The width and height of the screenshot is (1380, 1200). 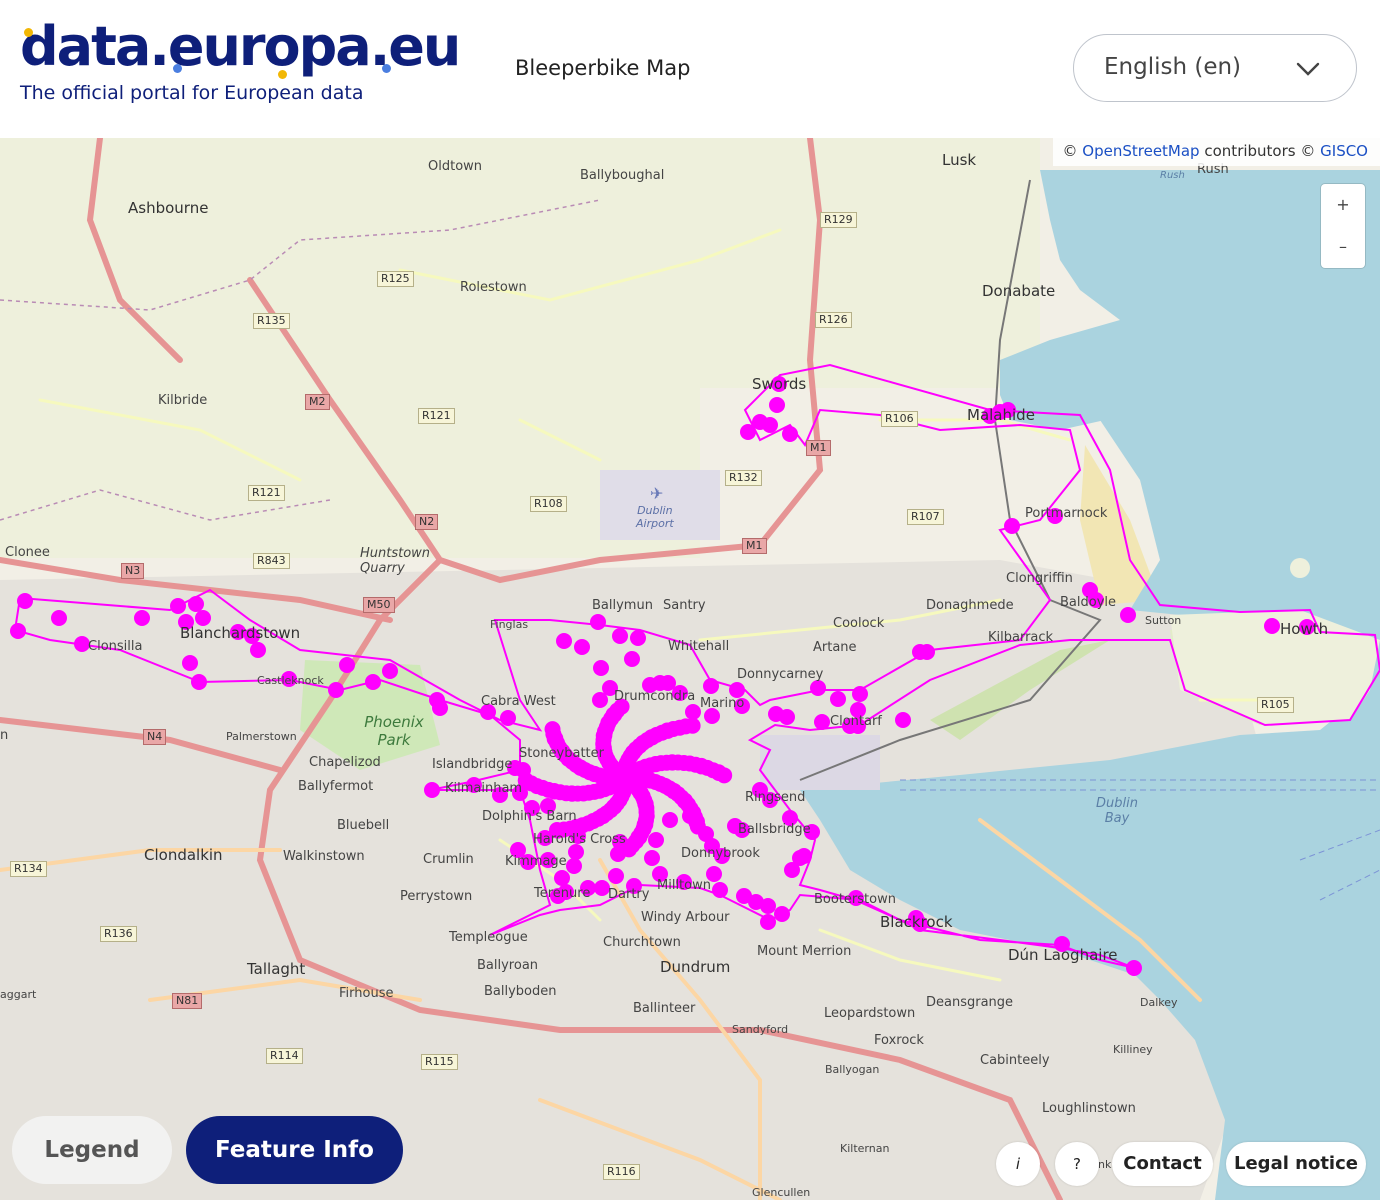 What do you see at coordinates (760, 1029) in the screenshot?
I see `place-label: Sandyford` at bounding box center [760, 1029].